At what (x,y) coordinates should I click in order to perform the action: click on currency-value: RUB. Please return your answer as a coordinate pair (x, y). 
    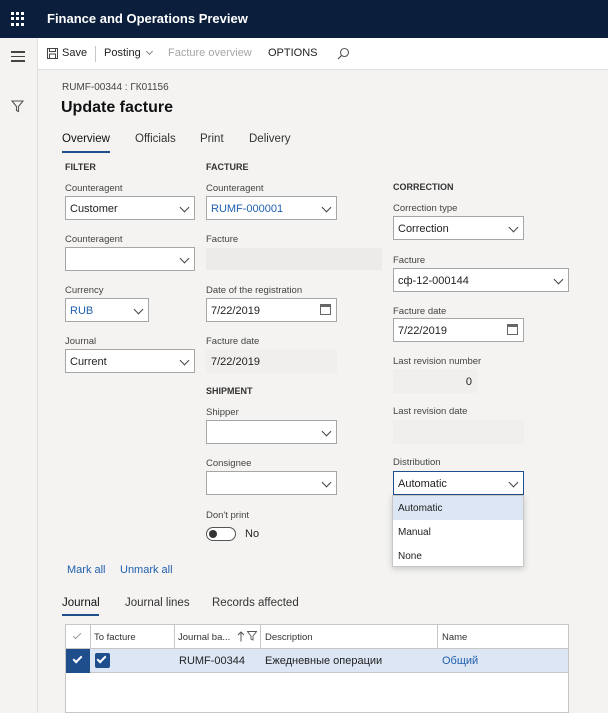
    Looking at the image, I should click on (82, 311).